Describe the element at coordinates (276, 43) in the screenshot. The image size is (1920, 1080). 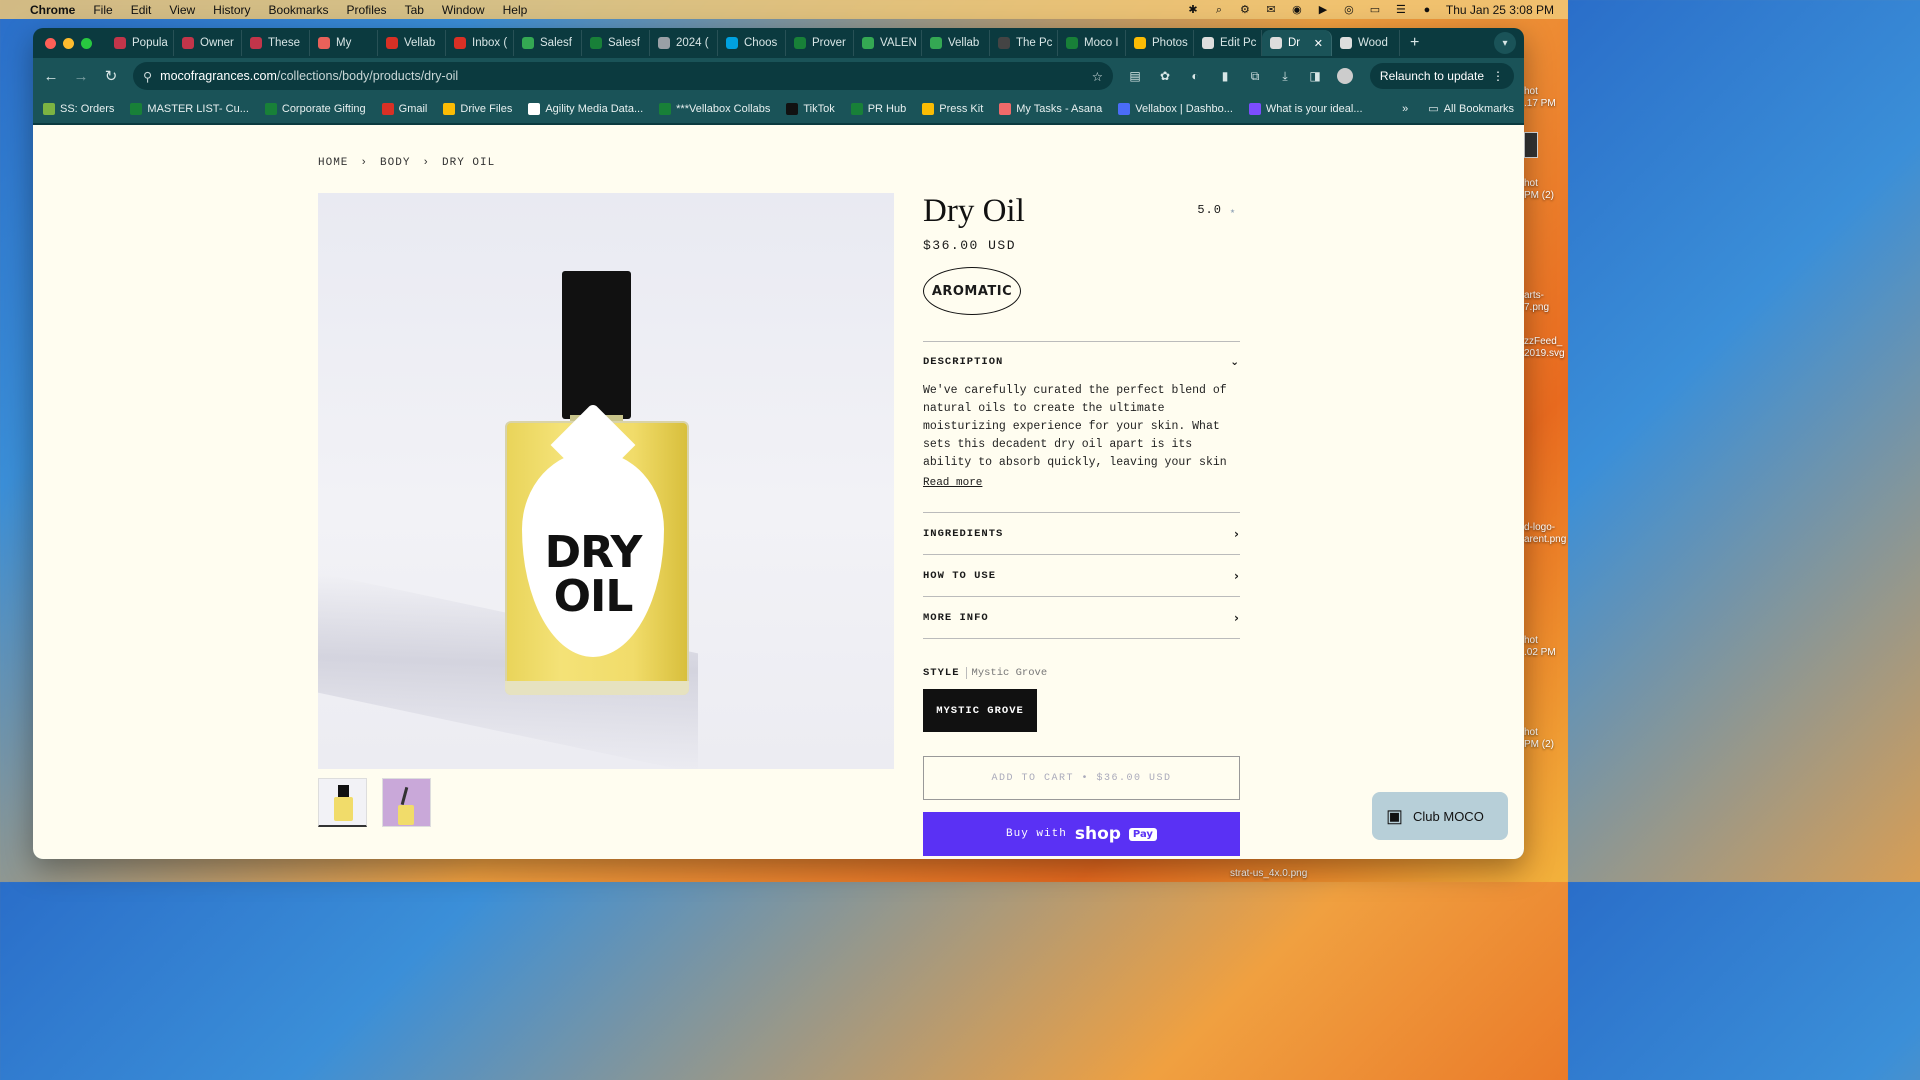
I see `browser-tab: These` at that location.